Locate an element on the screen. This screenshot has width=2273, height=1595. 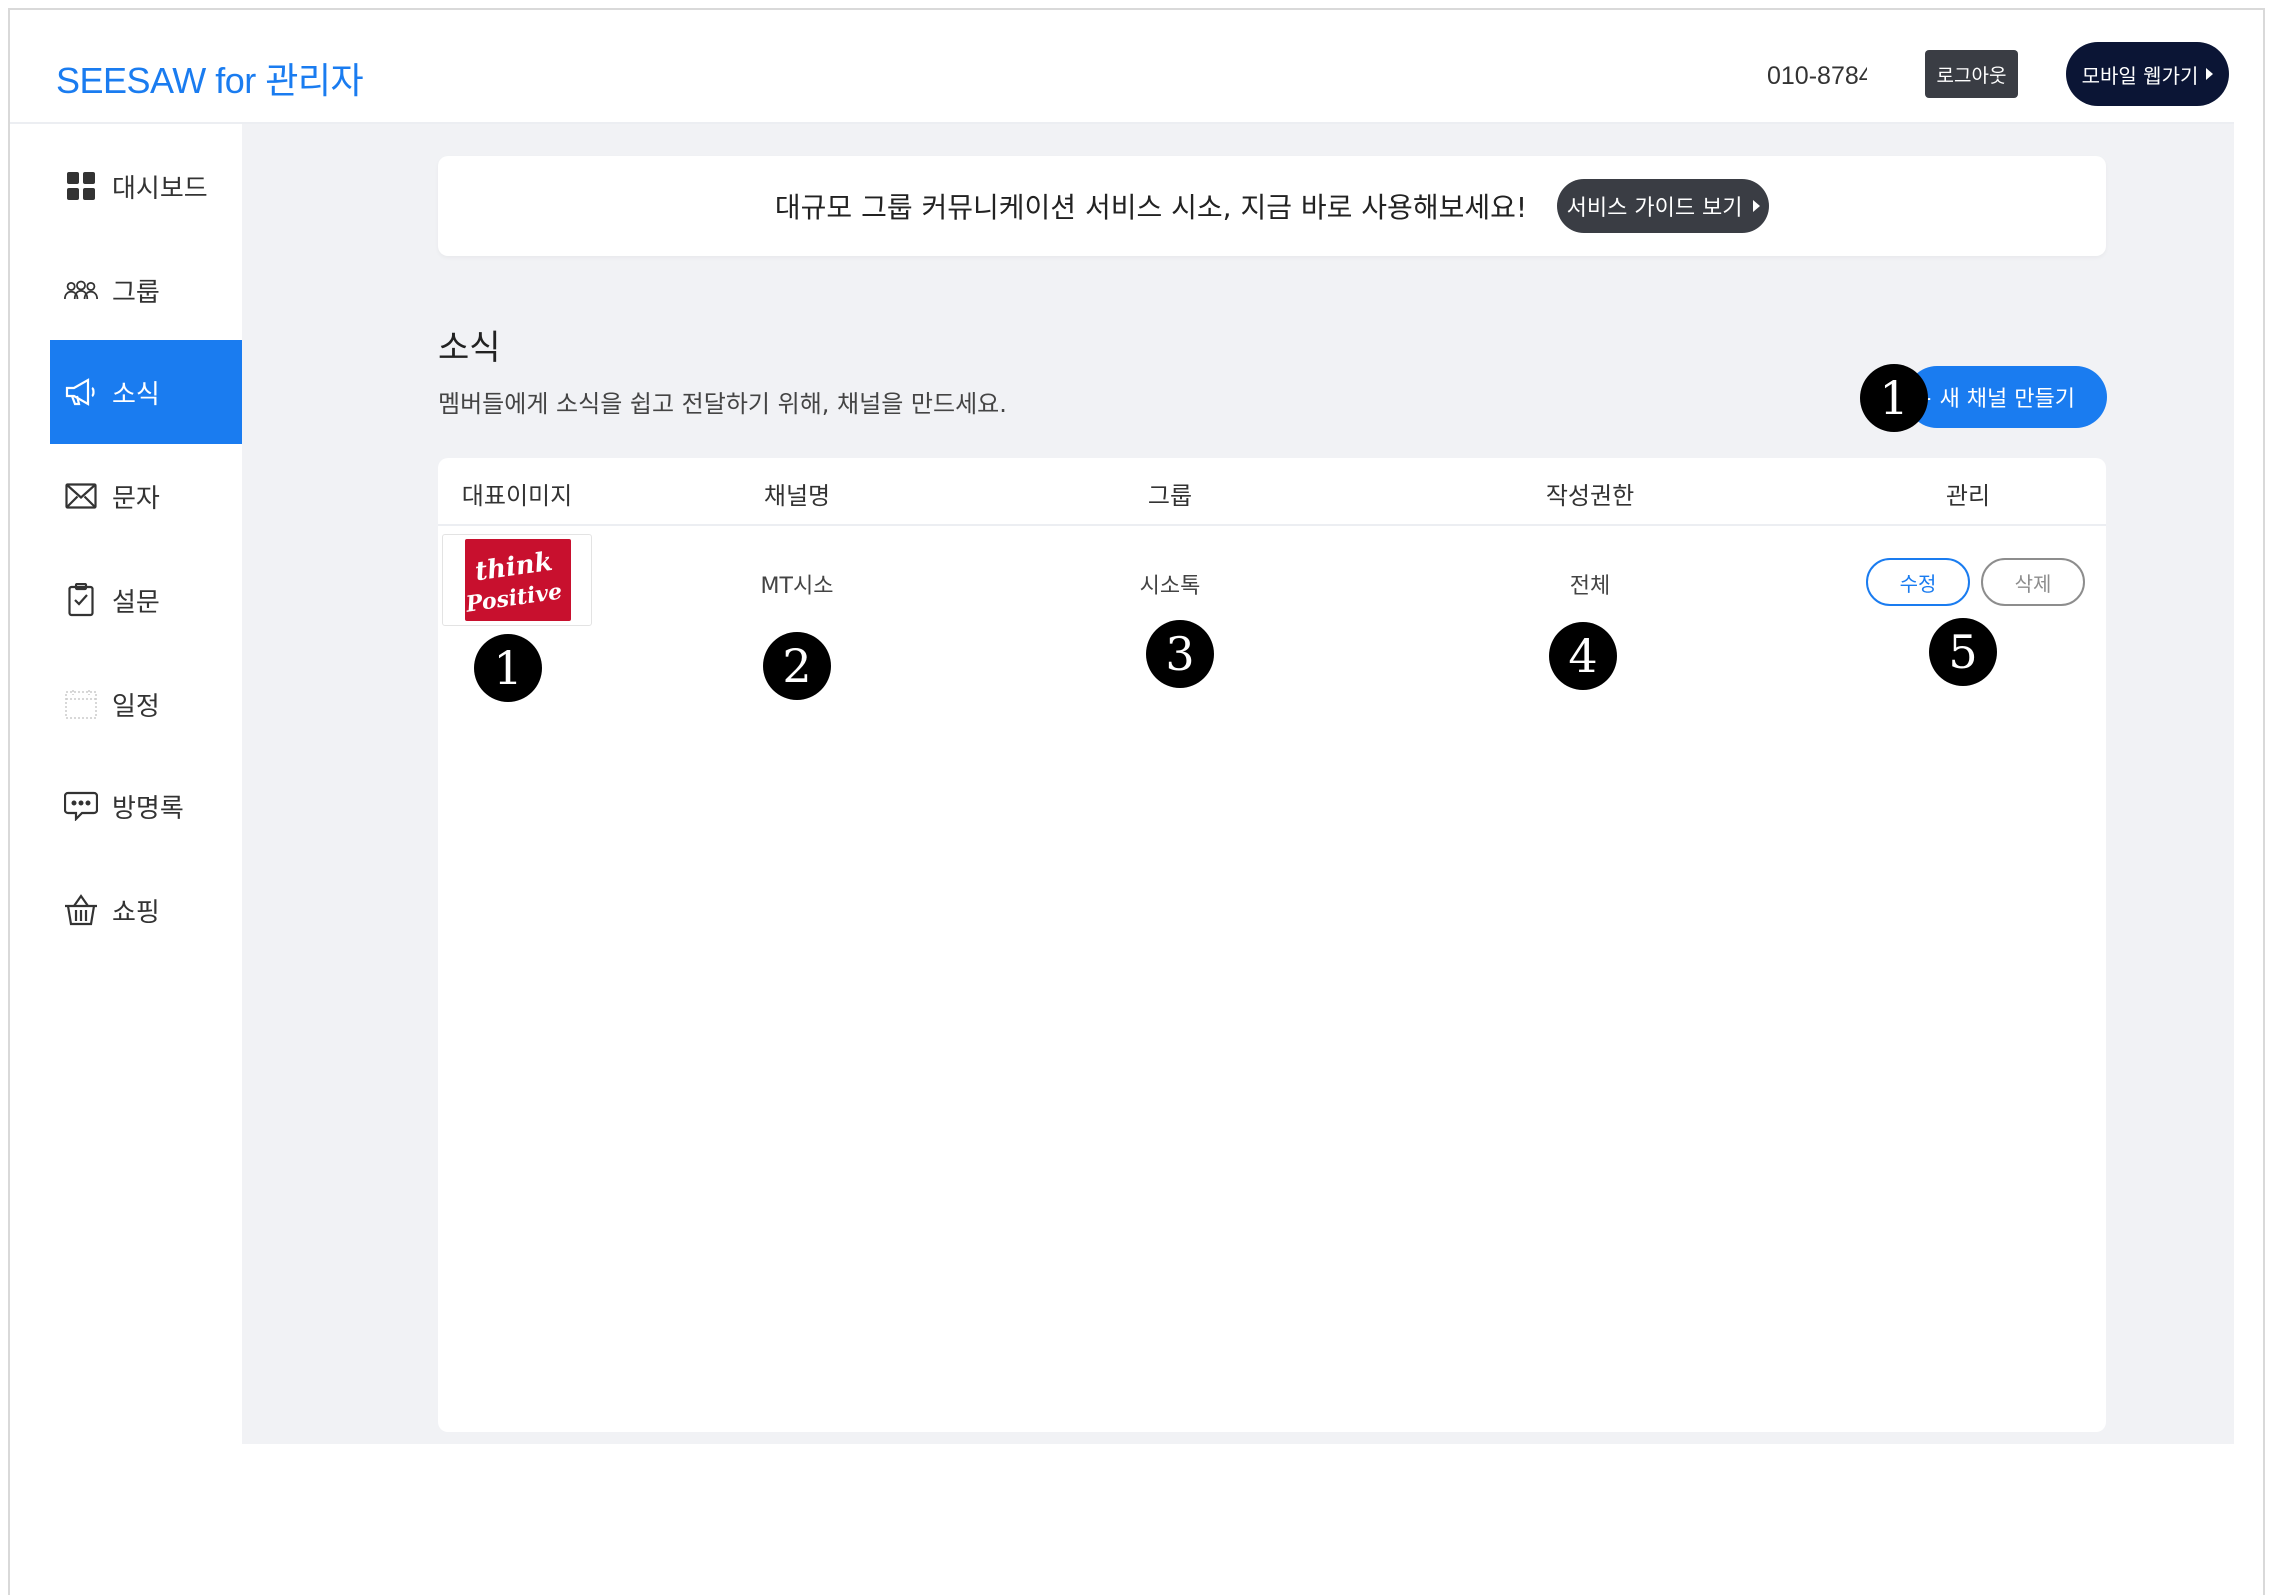
page-title: 소식 is located at coordinates (469, 348).